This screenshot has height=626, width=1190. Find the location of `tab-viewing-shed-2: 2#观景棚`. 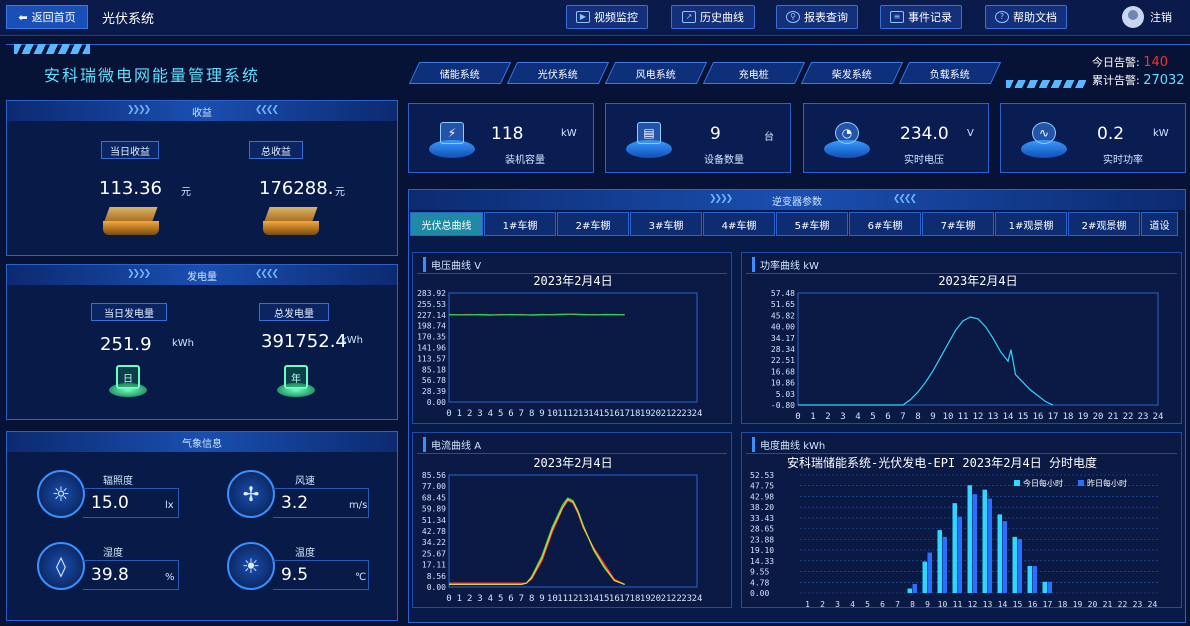

tab-viewing-shed-2: 2#观景棚 is located at coordinates (1104, 224).